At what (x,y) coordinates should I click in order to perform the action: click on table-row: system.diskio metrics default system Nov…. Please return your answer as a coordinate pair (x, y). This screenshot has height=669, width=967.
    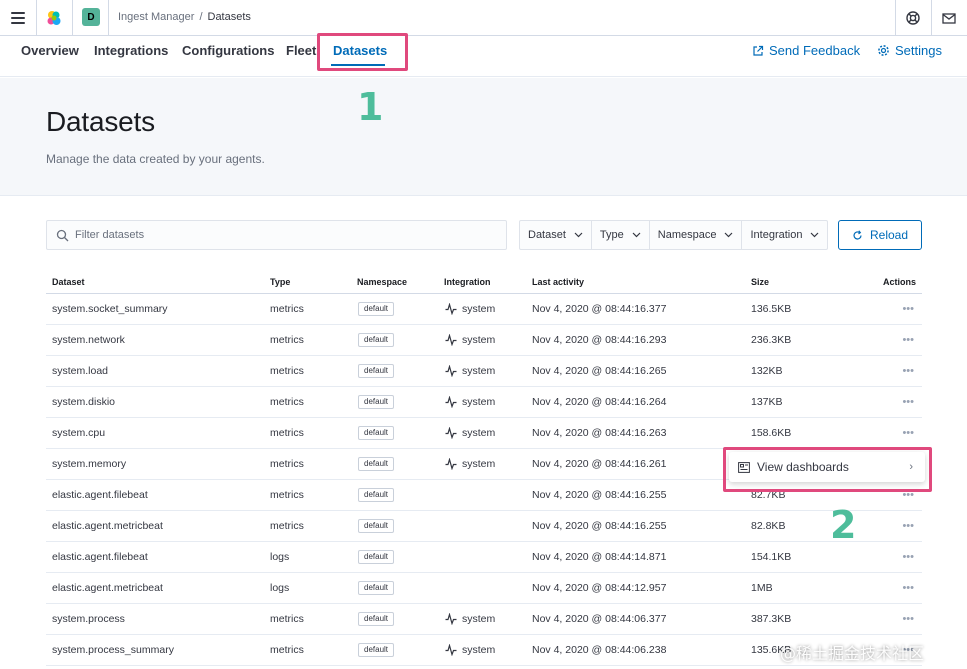
    Looking at the image, I should click on (484, 402).